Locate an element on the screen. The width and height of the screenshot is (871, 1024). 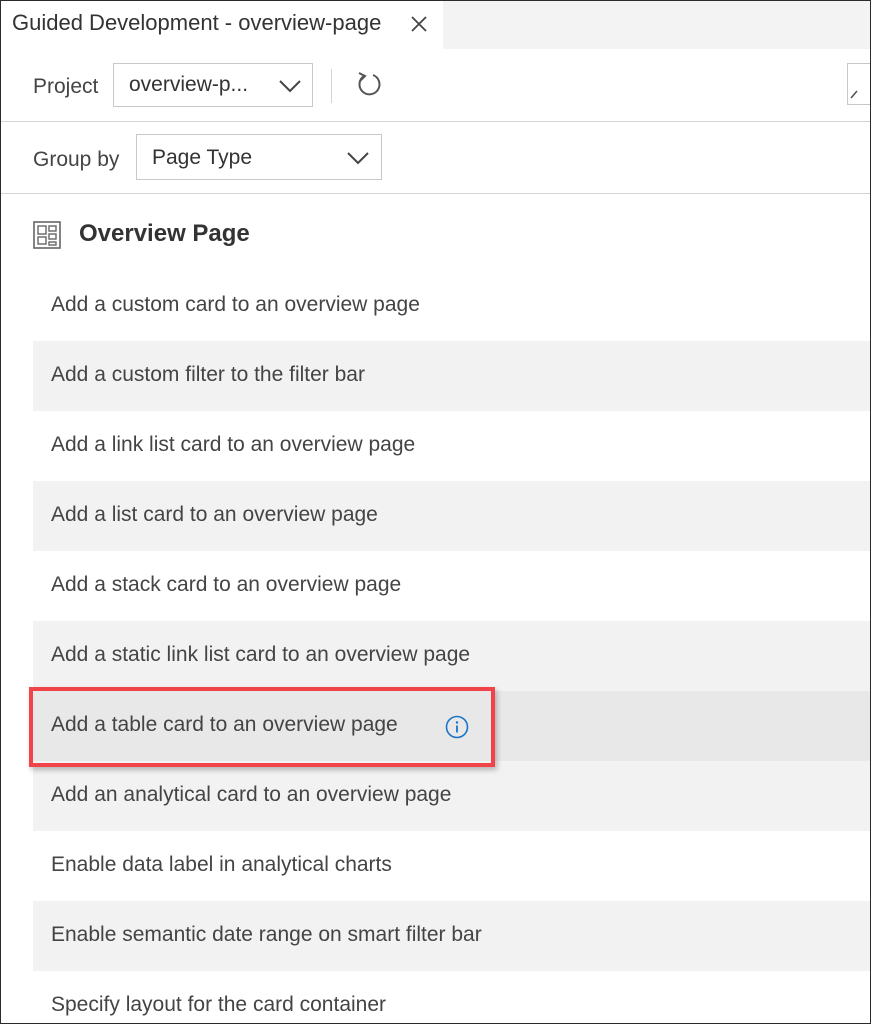
tab-guided-development: Guided Development - overview-page is located at coordinates (222, 25).